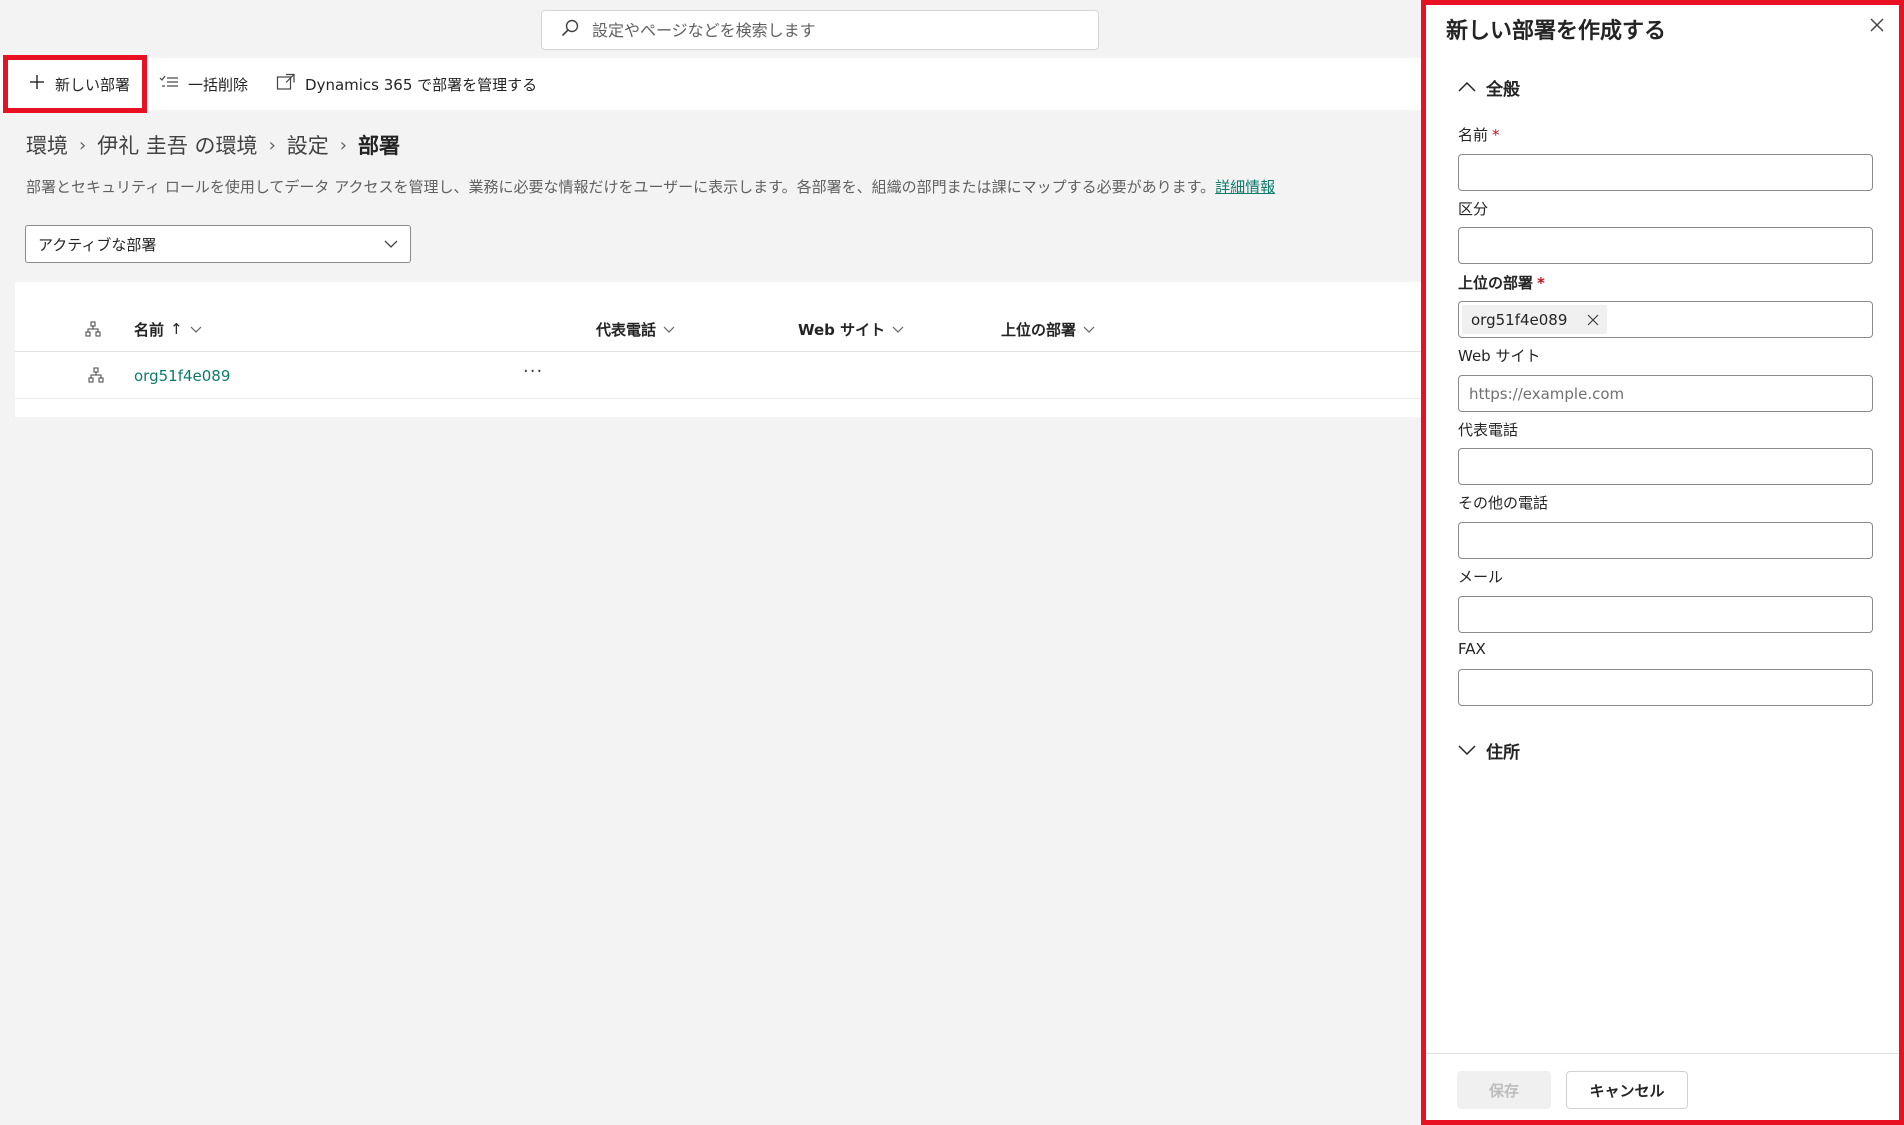 The image size is (1904, 1125). What do you see at coordinates (1627, 1090) in the screenshot?
I see `cancel-button: キャンセル` at bounding box center [1627, 1090].